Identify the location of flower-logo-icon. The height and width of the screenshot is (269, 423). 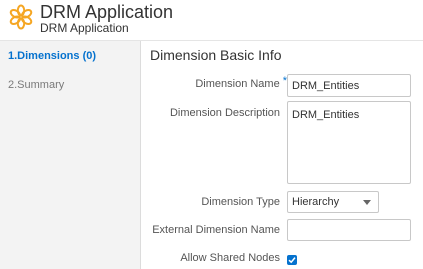
(21, 17).